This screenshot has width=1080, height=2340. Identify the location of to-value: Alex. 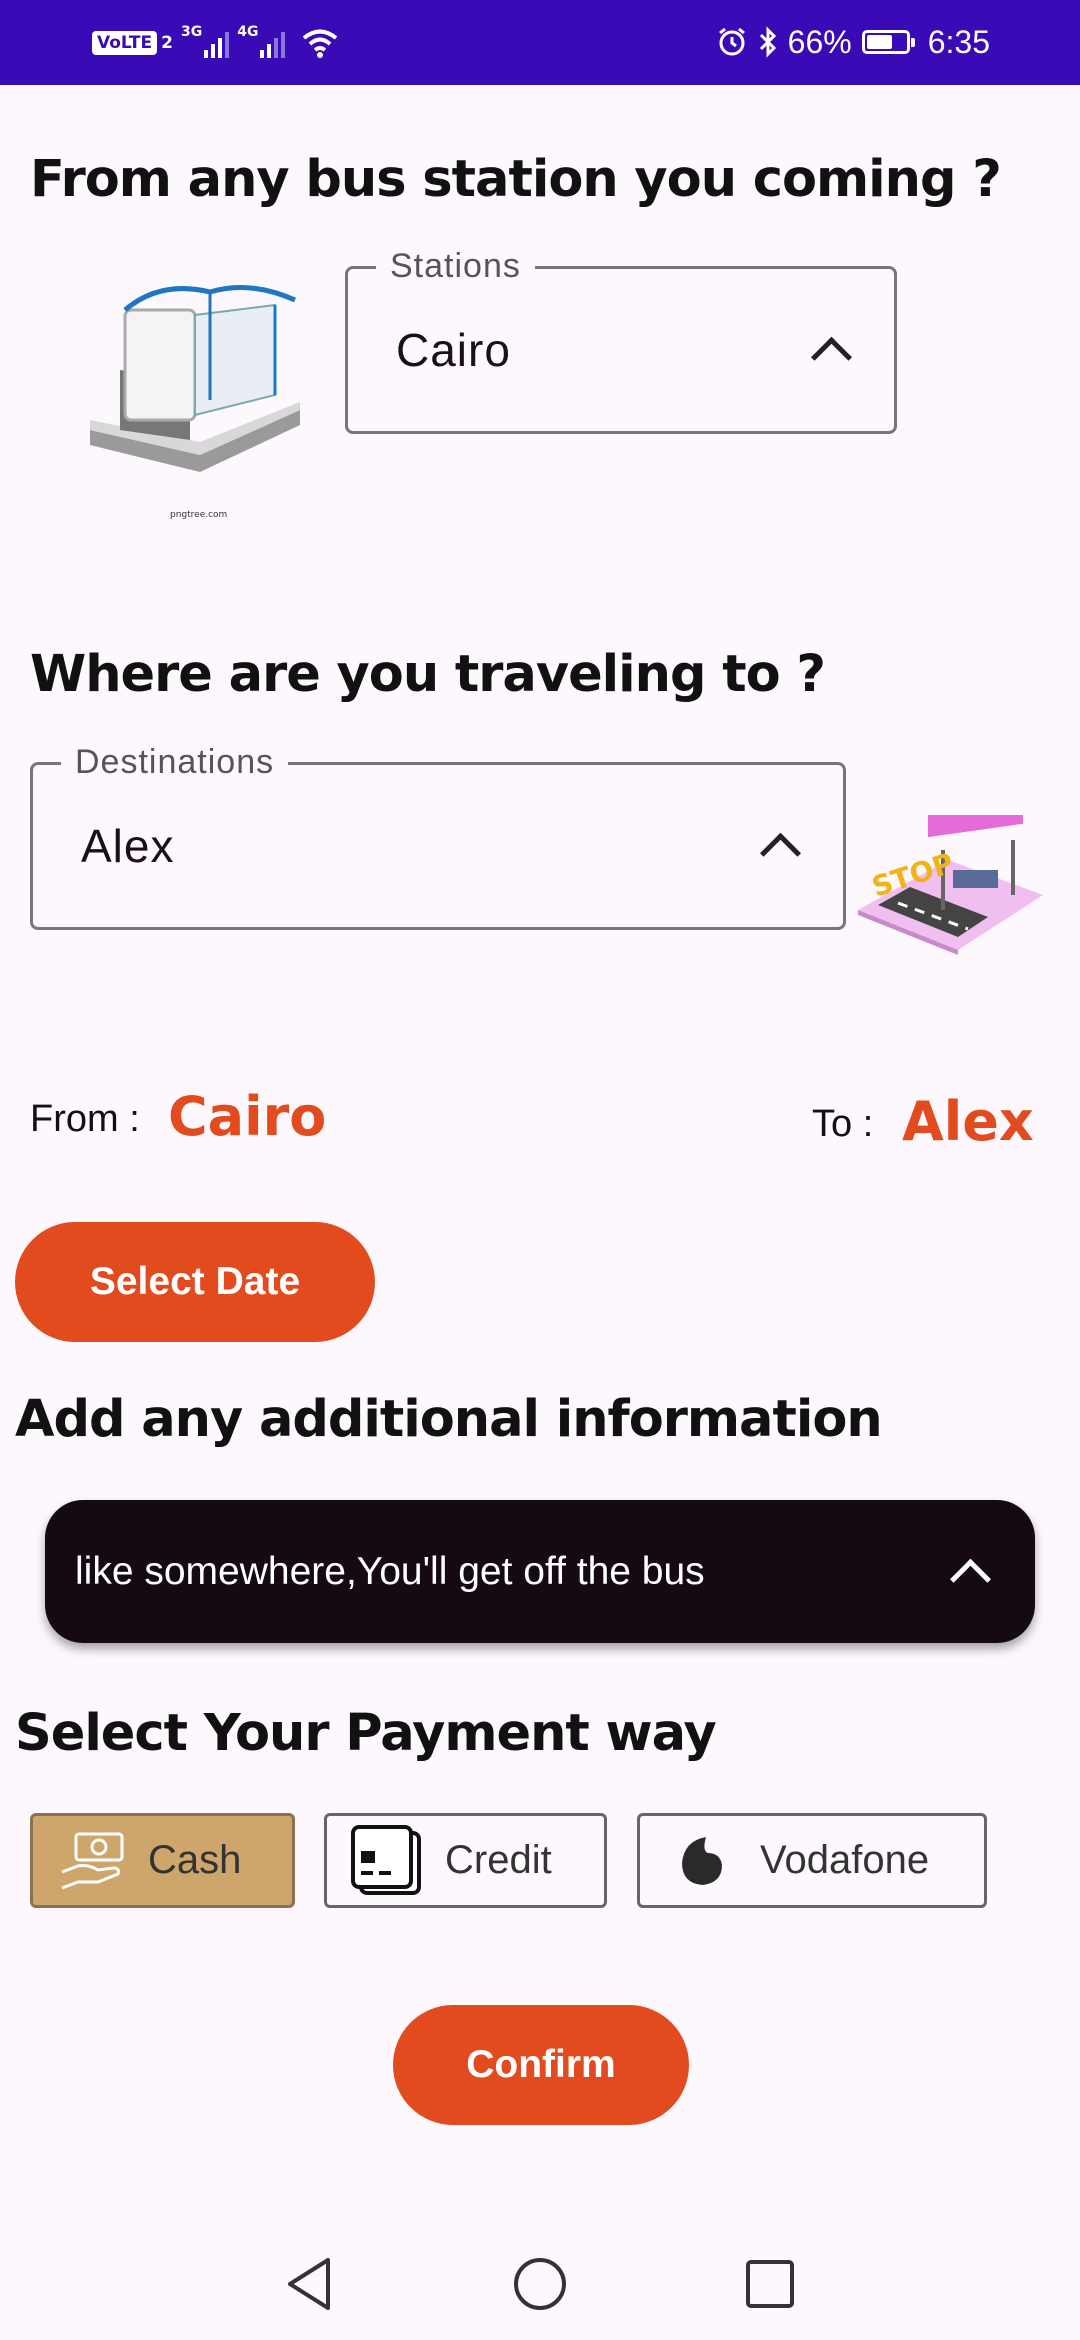
(968, 1121).